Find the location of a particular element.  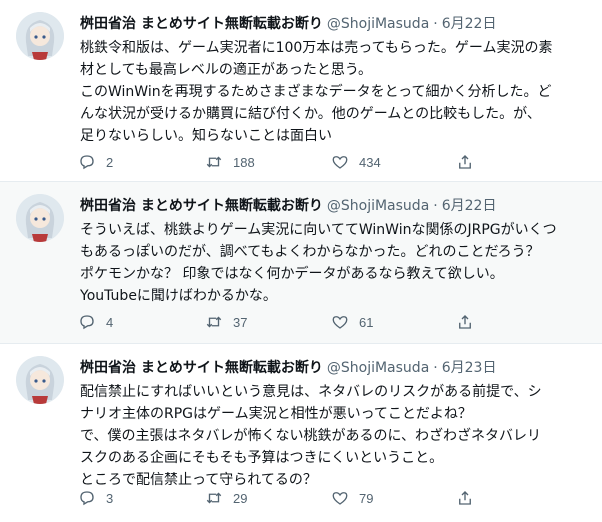

reply-button: 3 is located at coordinates (95, 498).